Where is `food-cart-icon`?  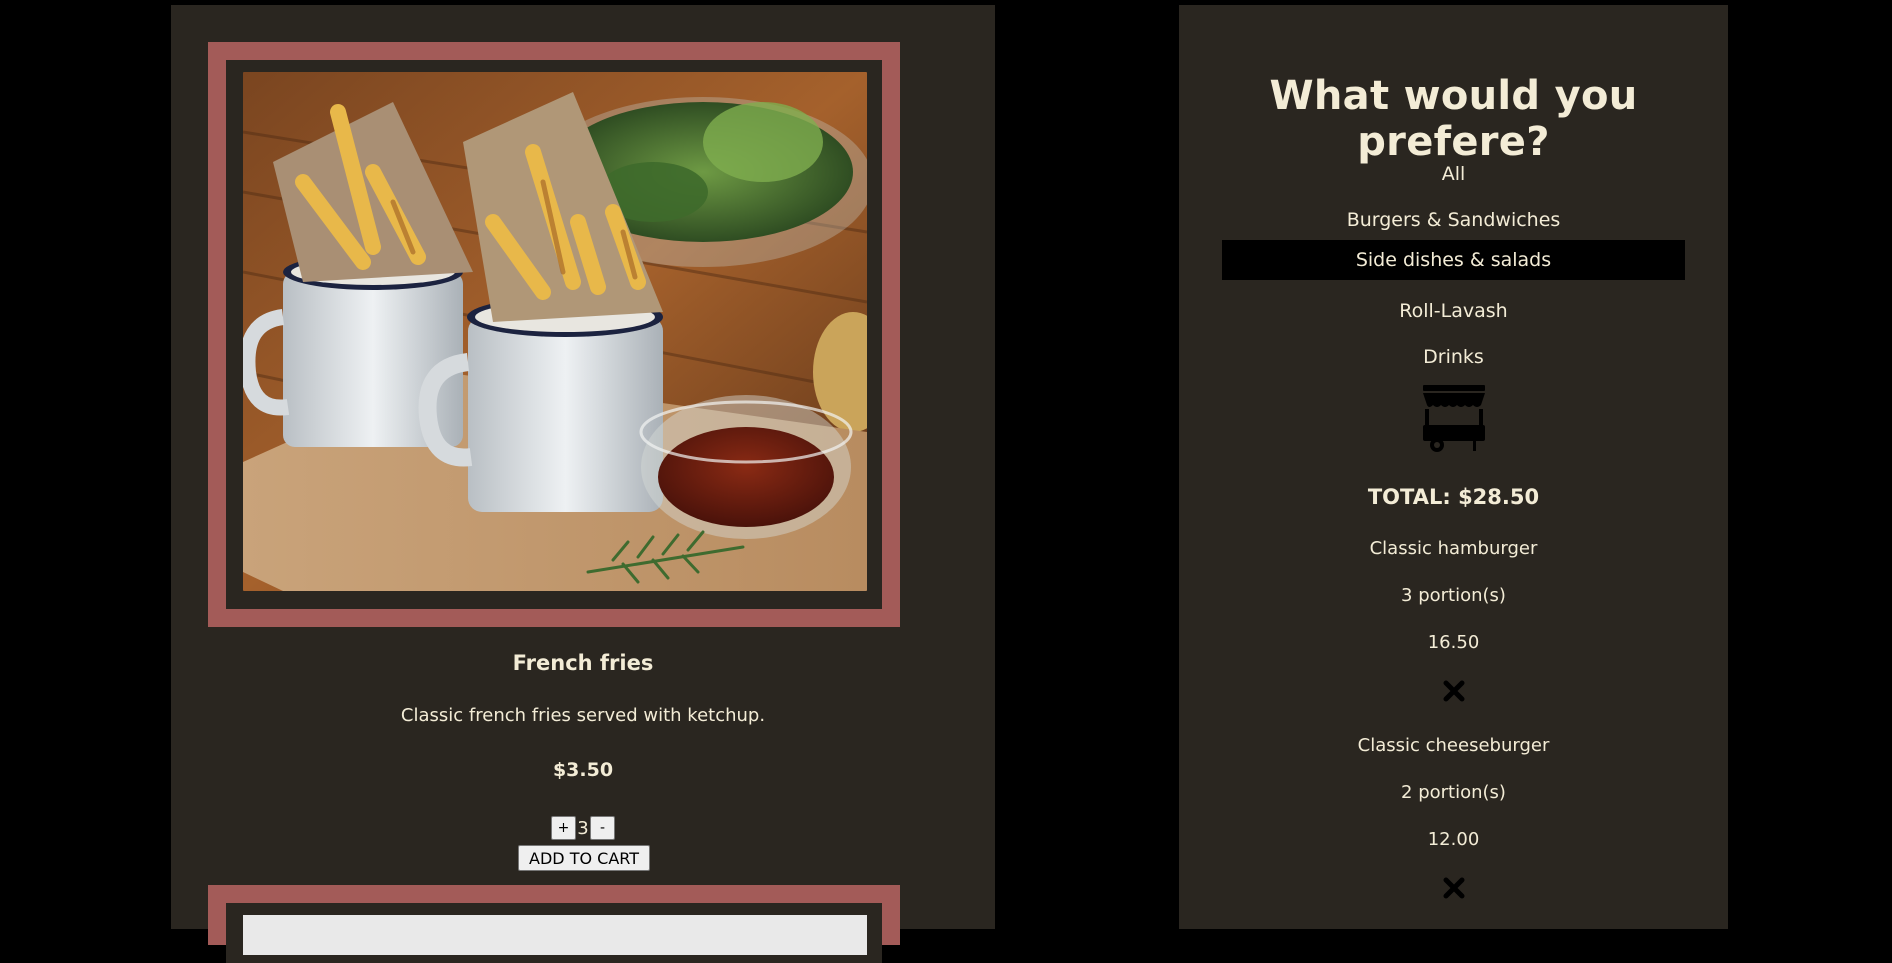 food-cart-icon is located at coordinates (1454, 418).